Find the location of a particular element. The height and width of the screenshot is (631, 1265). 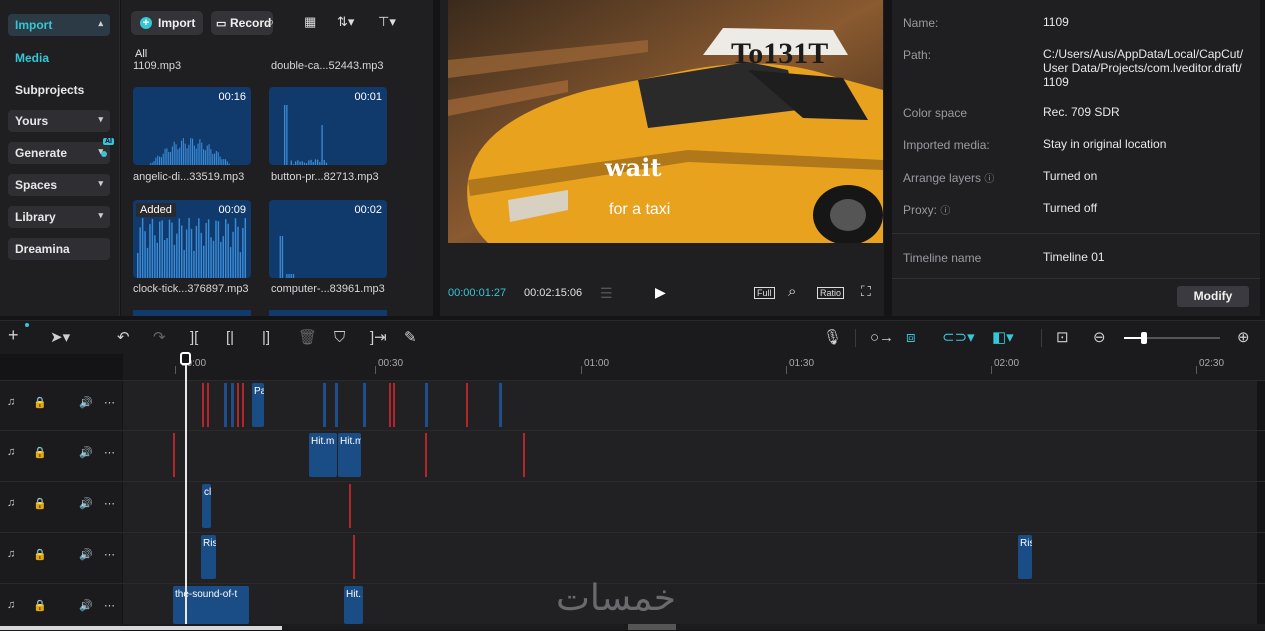

microphone-icon: 🎙 is located at coordinates (832, 338).